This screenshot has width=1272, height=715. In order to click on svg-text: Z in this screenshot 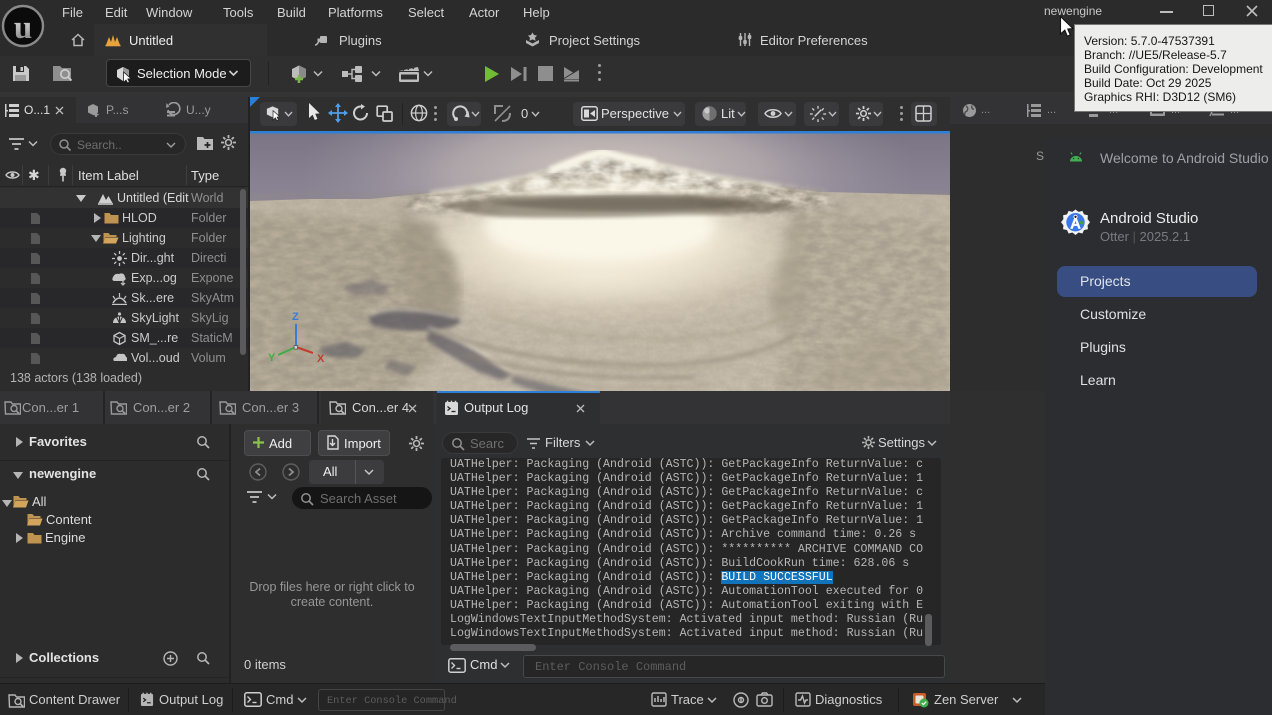, I will do `click(295, 317)`.